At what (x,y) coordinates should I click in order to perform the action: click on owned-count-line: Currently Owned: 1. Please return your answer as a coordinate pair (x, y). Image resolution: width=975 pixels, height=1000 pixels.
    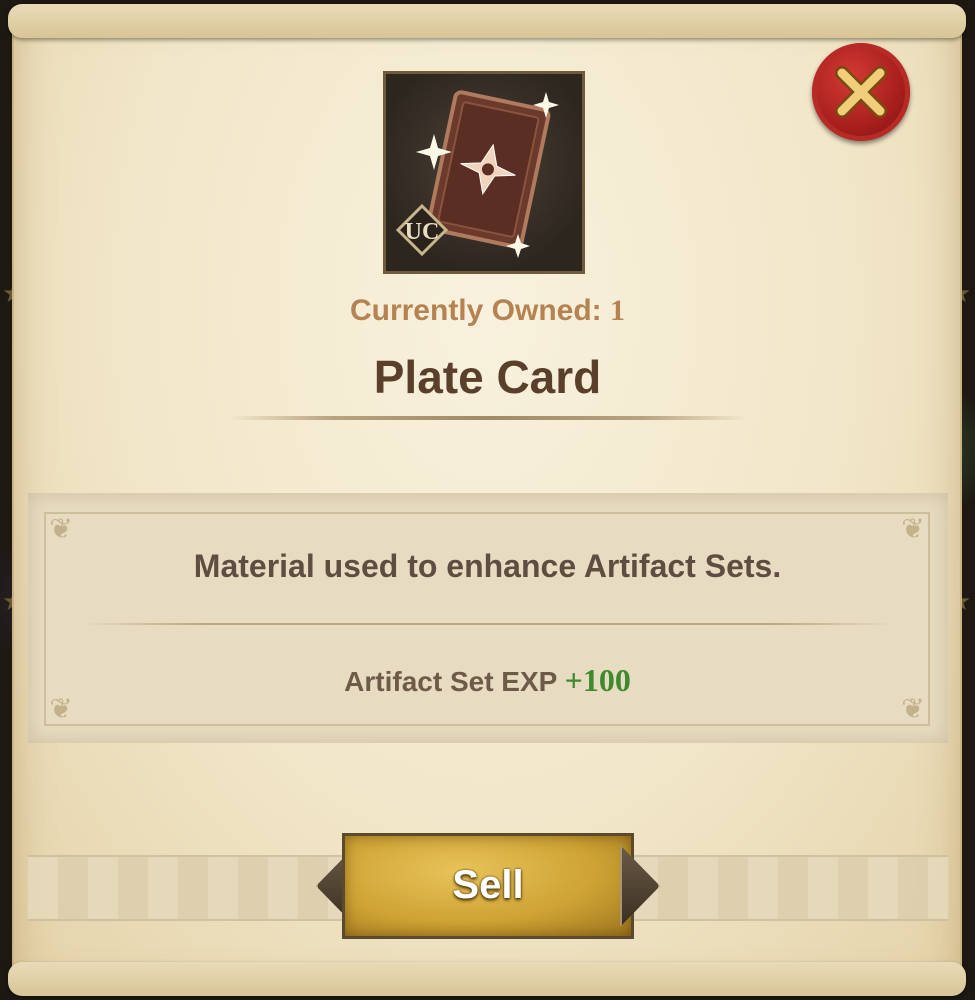
    Looking at the image, I should click on (487, 311).